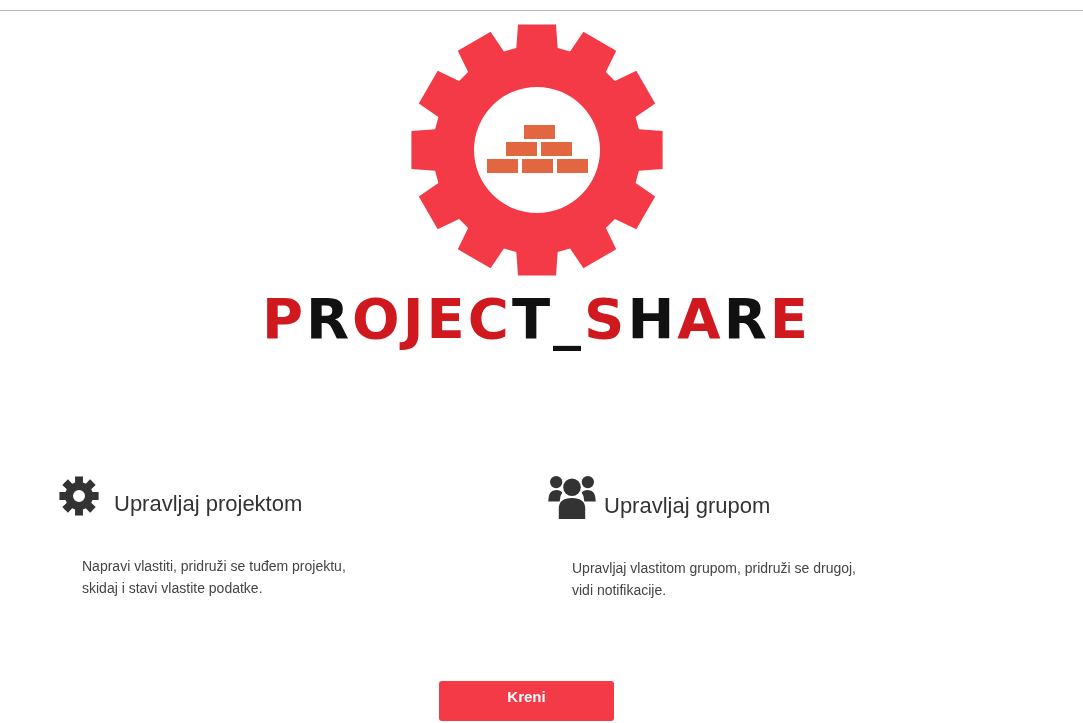 Image resolution: width=1083 pixels, height=723 pixels. What do you see at coordinates (714, 579) in the screenshot?
I see `feature-description: Upravljaj vlastitom grupom, pridruži se drugoj, vidi notifikacije.` at bounding box center [714, 579].